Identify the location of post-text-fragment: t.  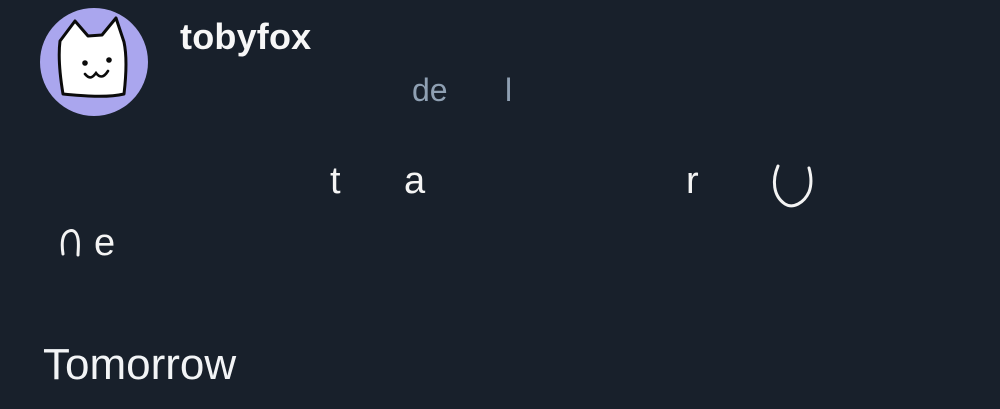
(335, 181).